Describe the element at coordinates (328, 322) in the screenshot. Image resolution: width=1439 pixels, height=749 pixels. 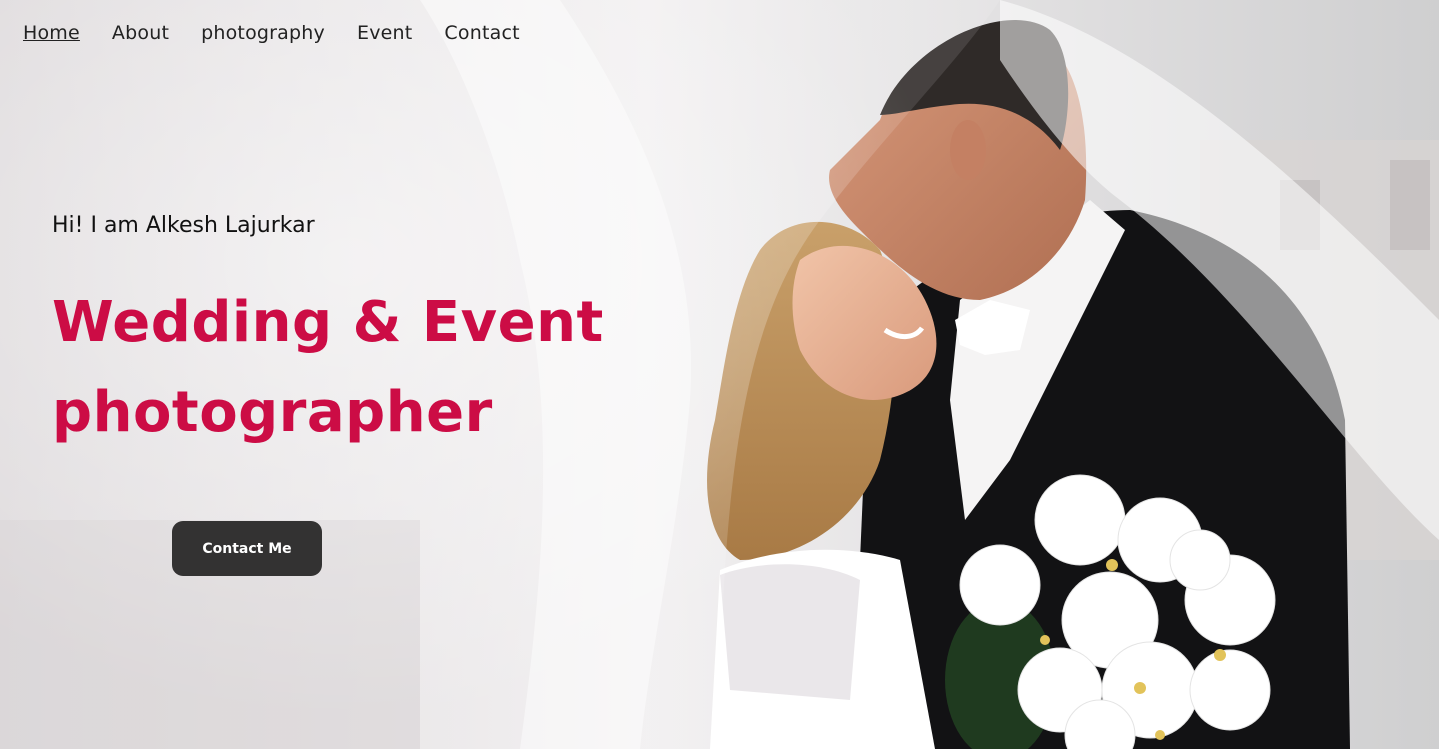
I see `headline-line-1: Wedding & Event` at that location.